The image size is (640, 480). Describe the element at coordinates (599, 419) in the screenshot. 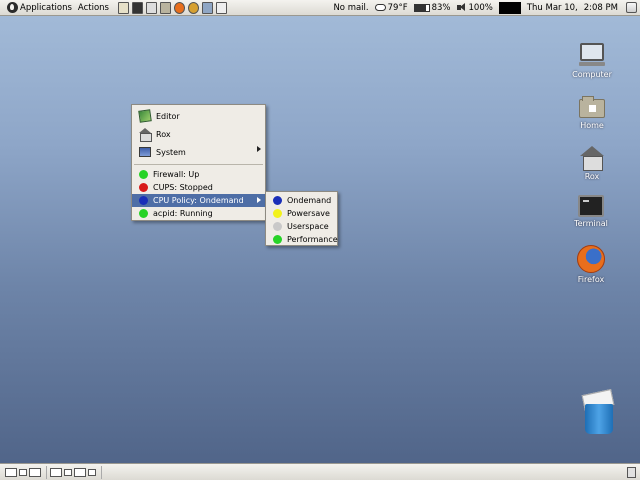

I see `trash-can` at that location.